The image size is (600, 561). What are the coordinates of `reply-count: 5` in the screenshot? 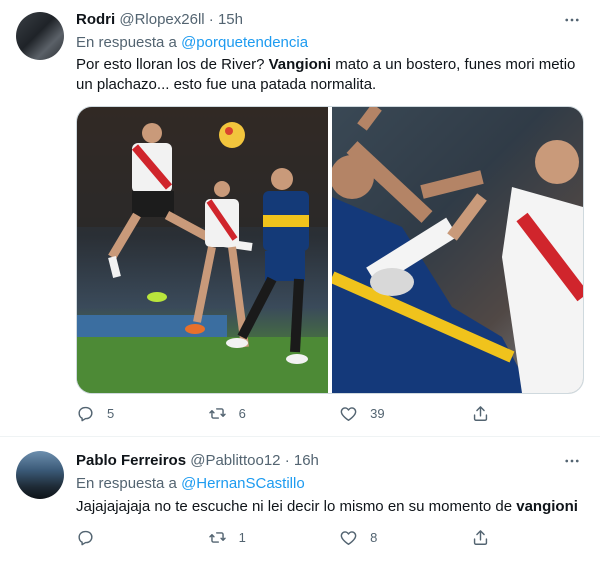 It's located at (111, 413).